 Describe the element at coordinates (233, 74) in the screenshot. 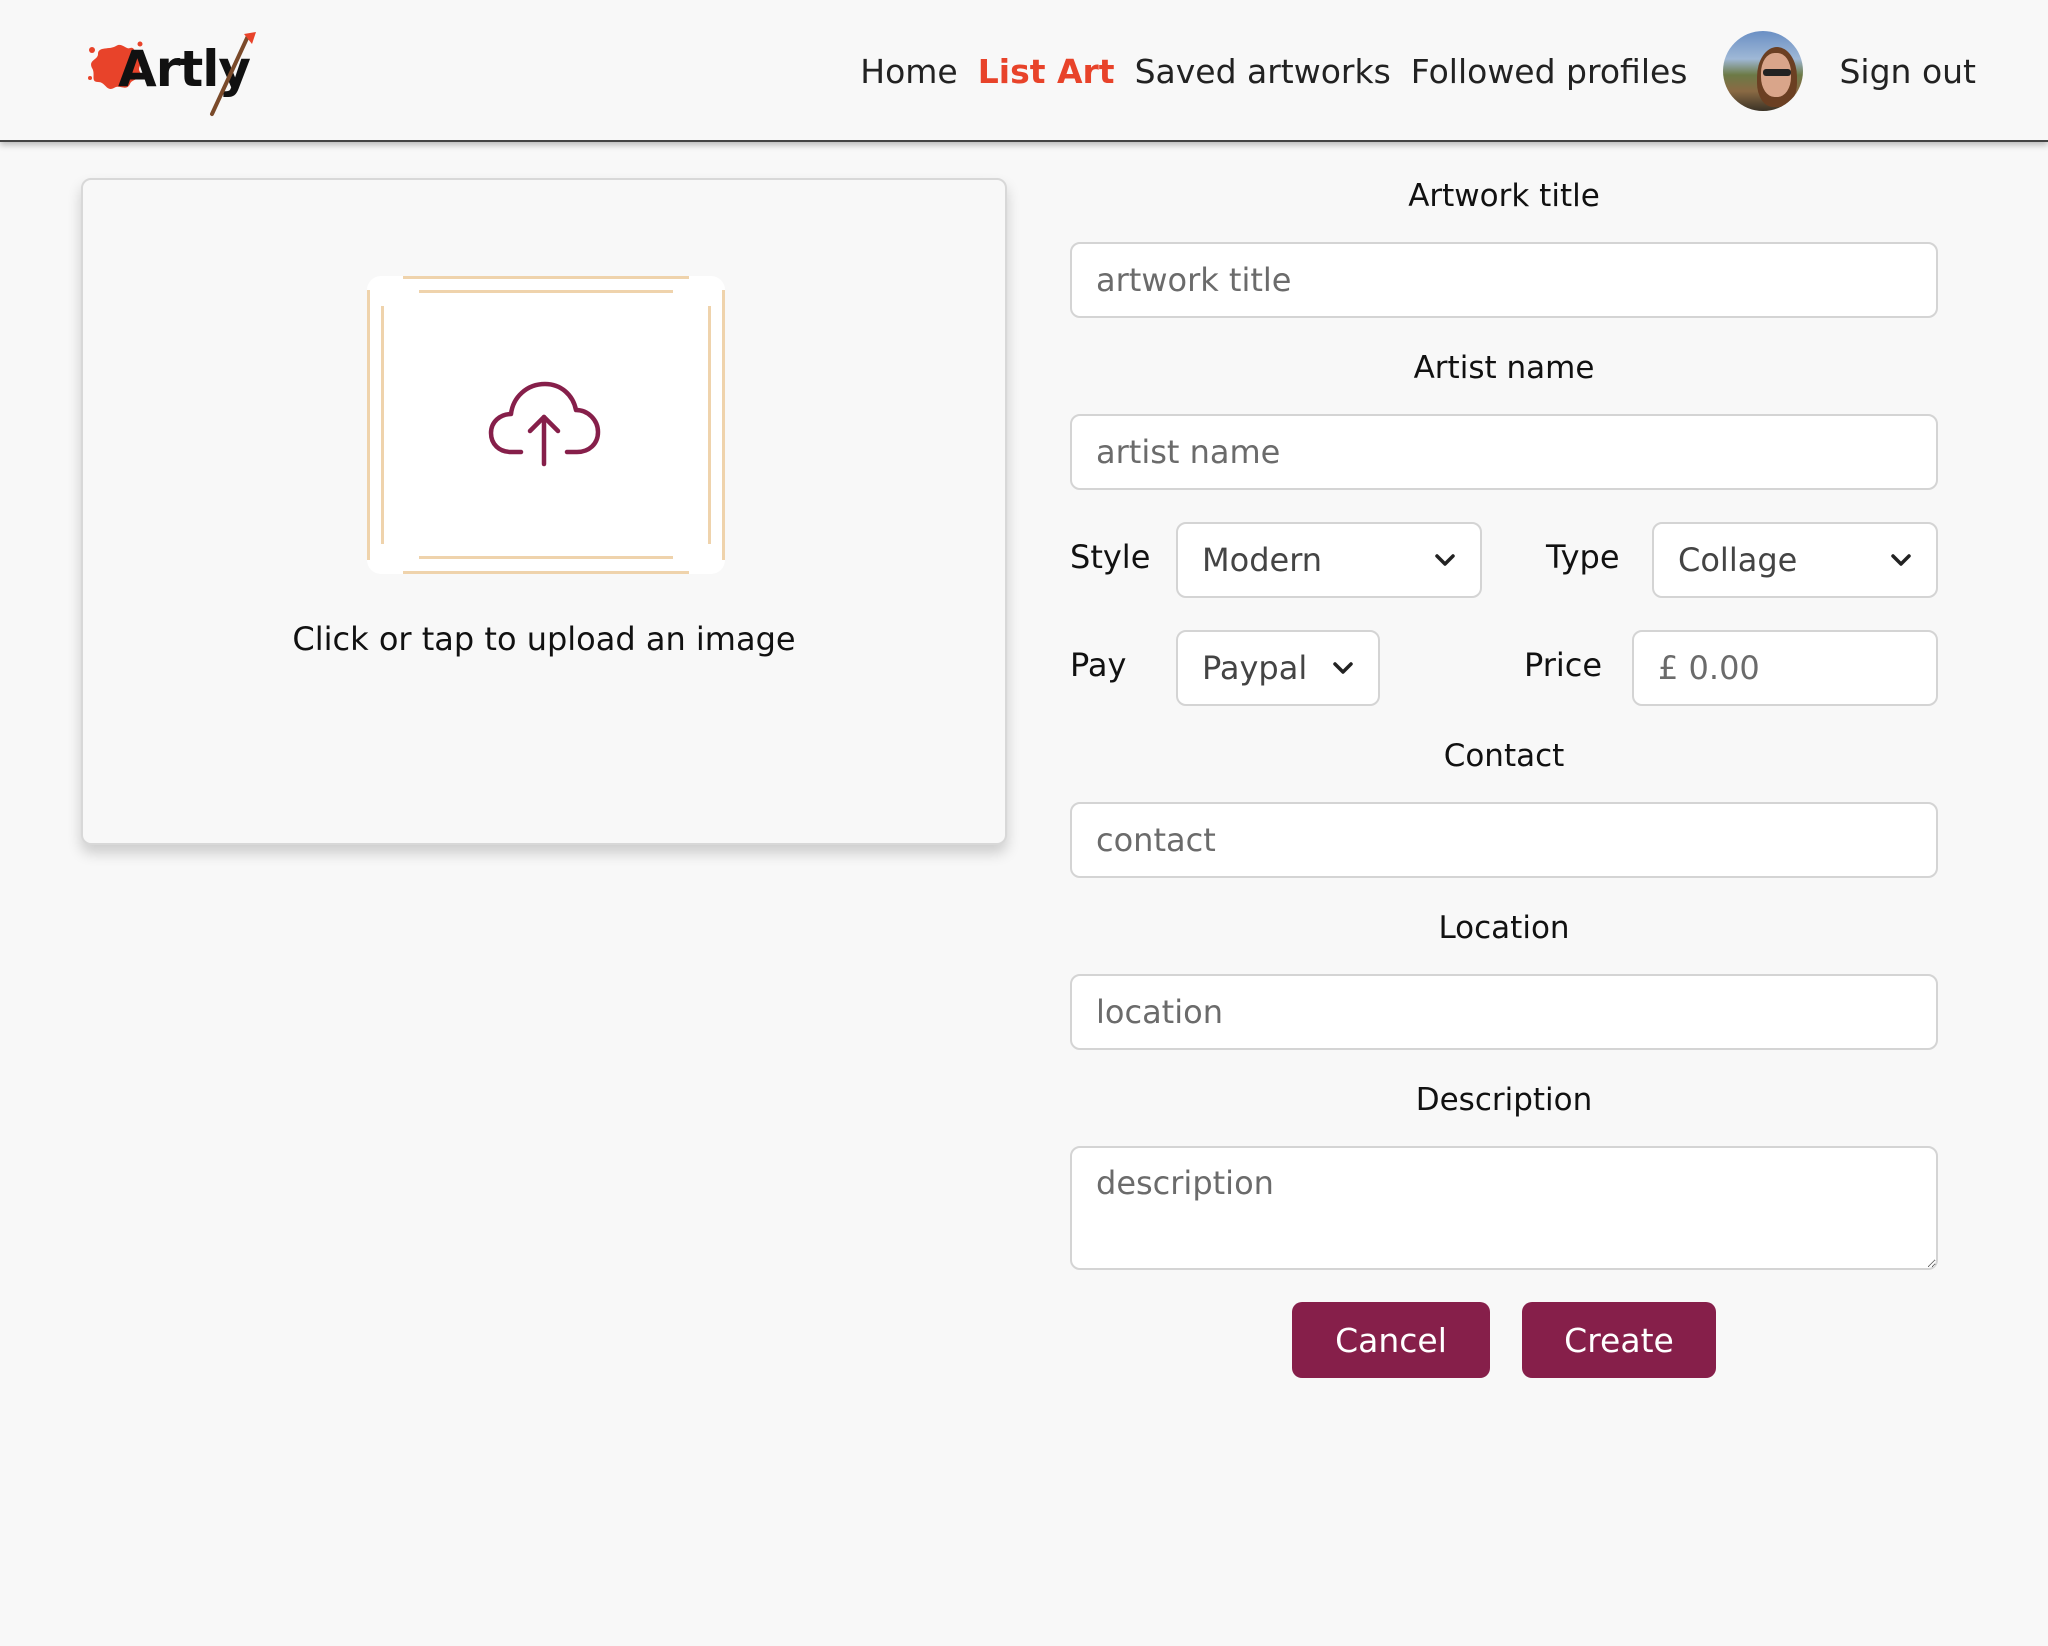

I see `paintbrush-icon` at that location.